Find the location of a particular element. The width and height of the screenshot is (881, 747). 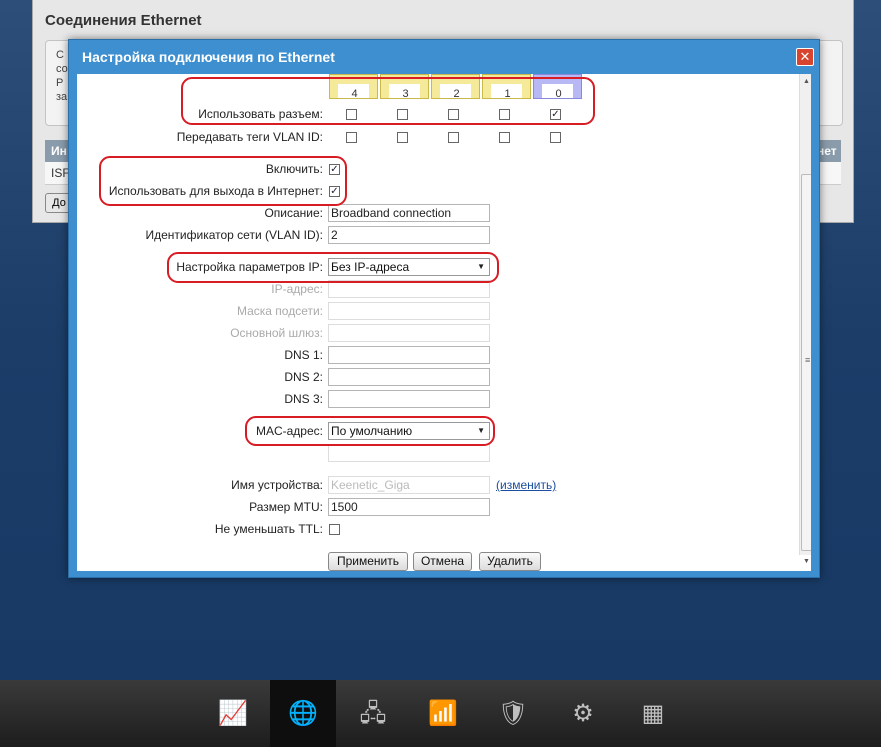

close-icon: ✕ is located at coordinates (805, 57).